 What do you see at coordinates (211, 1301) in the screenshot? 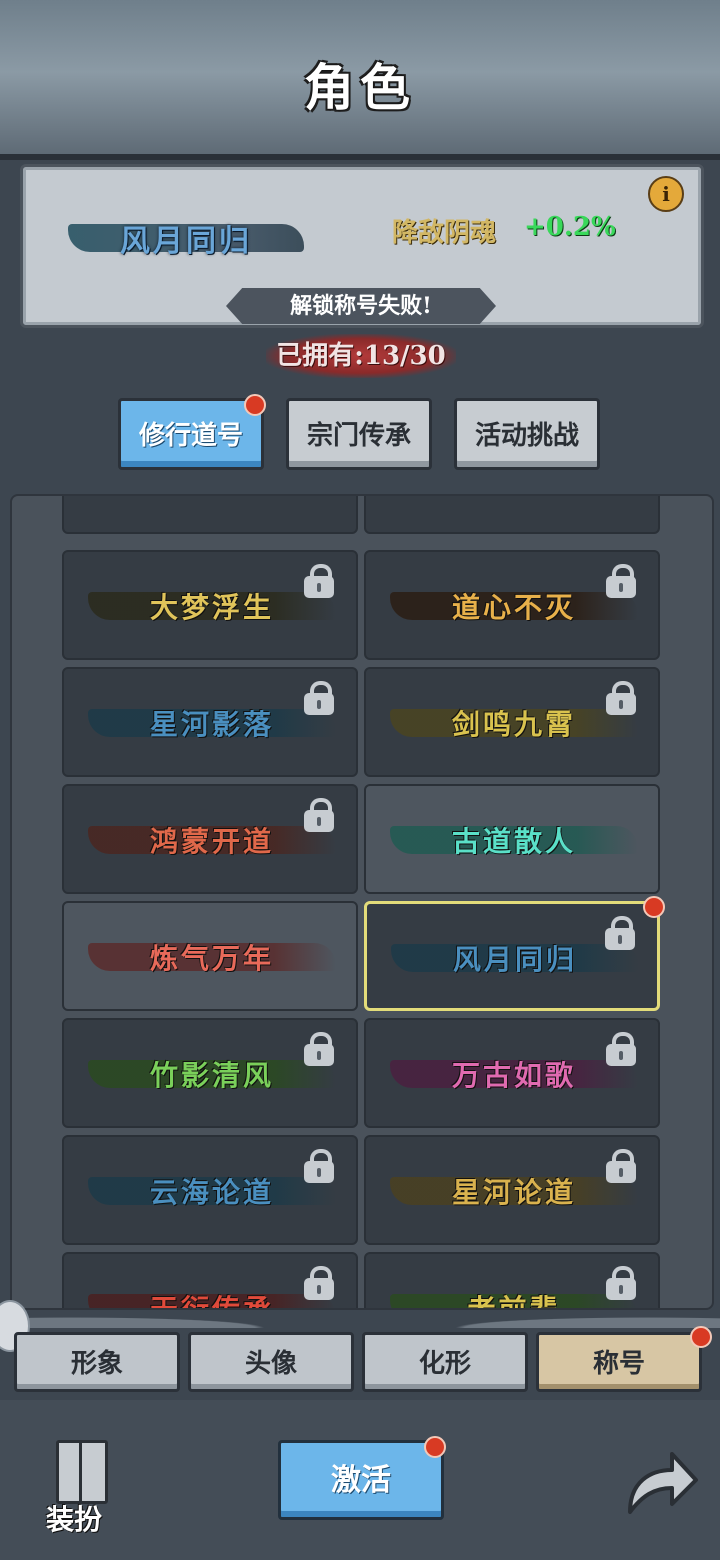
I see `title-name: 天衍传承` at bounding box center [211, 1301].